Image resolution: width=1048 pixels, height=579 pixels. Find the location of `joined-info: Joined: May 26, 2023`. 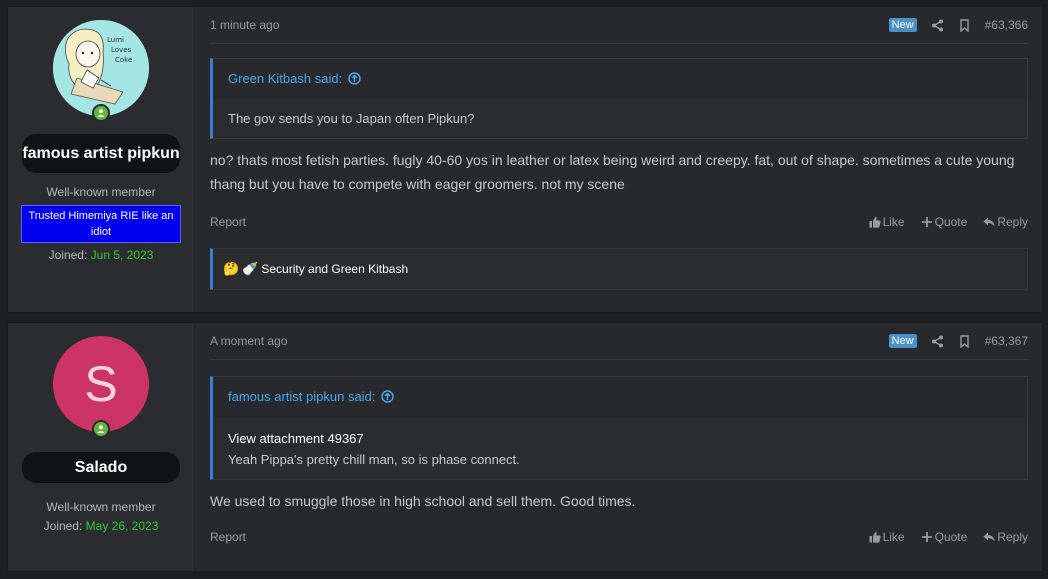

joined-info: Joined: May 26, 2023 is located at coordinates (101, 526).